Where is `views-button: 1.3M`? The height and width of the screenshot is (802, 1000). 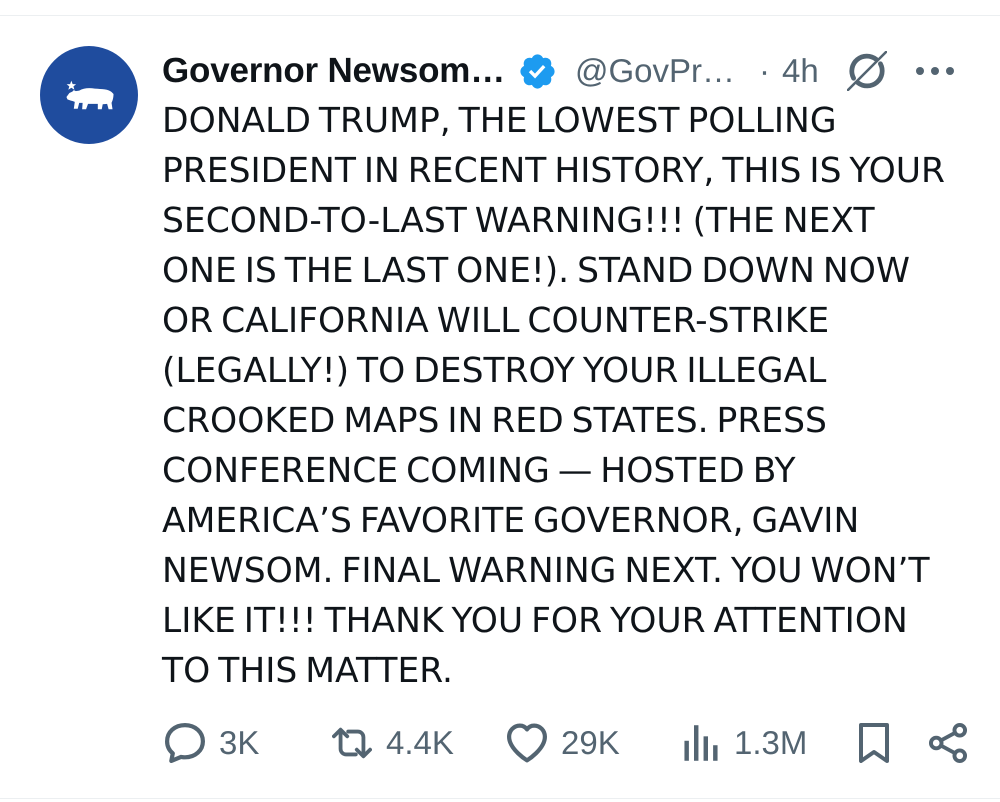 views-button: 1.3M is located at coordinates (744, 743).